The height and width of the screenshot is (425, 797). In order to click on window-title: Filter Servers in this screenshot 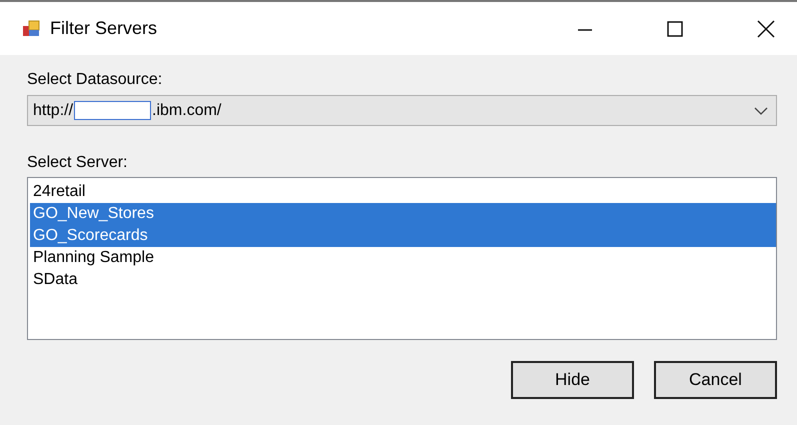, I will do `click(104, 28)`.